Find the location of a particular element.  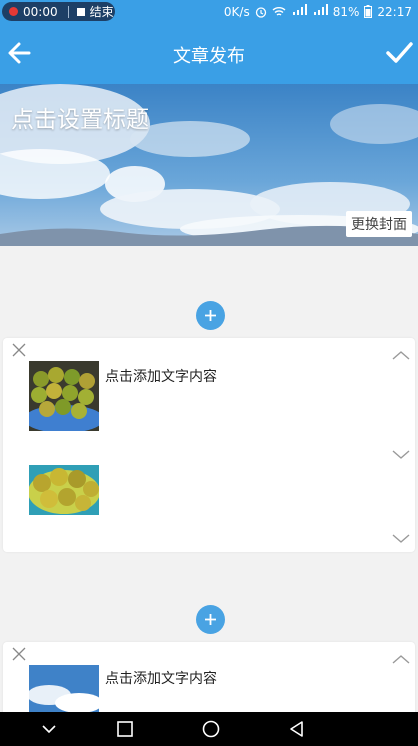

title-input: 点击设置标题 is located at coordinates (80, 117).